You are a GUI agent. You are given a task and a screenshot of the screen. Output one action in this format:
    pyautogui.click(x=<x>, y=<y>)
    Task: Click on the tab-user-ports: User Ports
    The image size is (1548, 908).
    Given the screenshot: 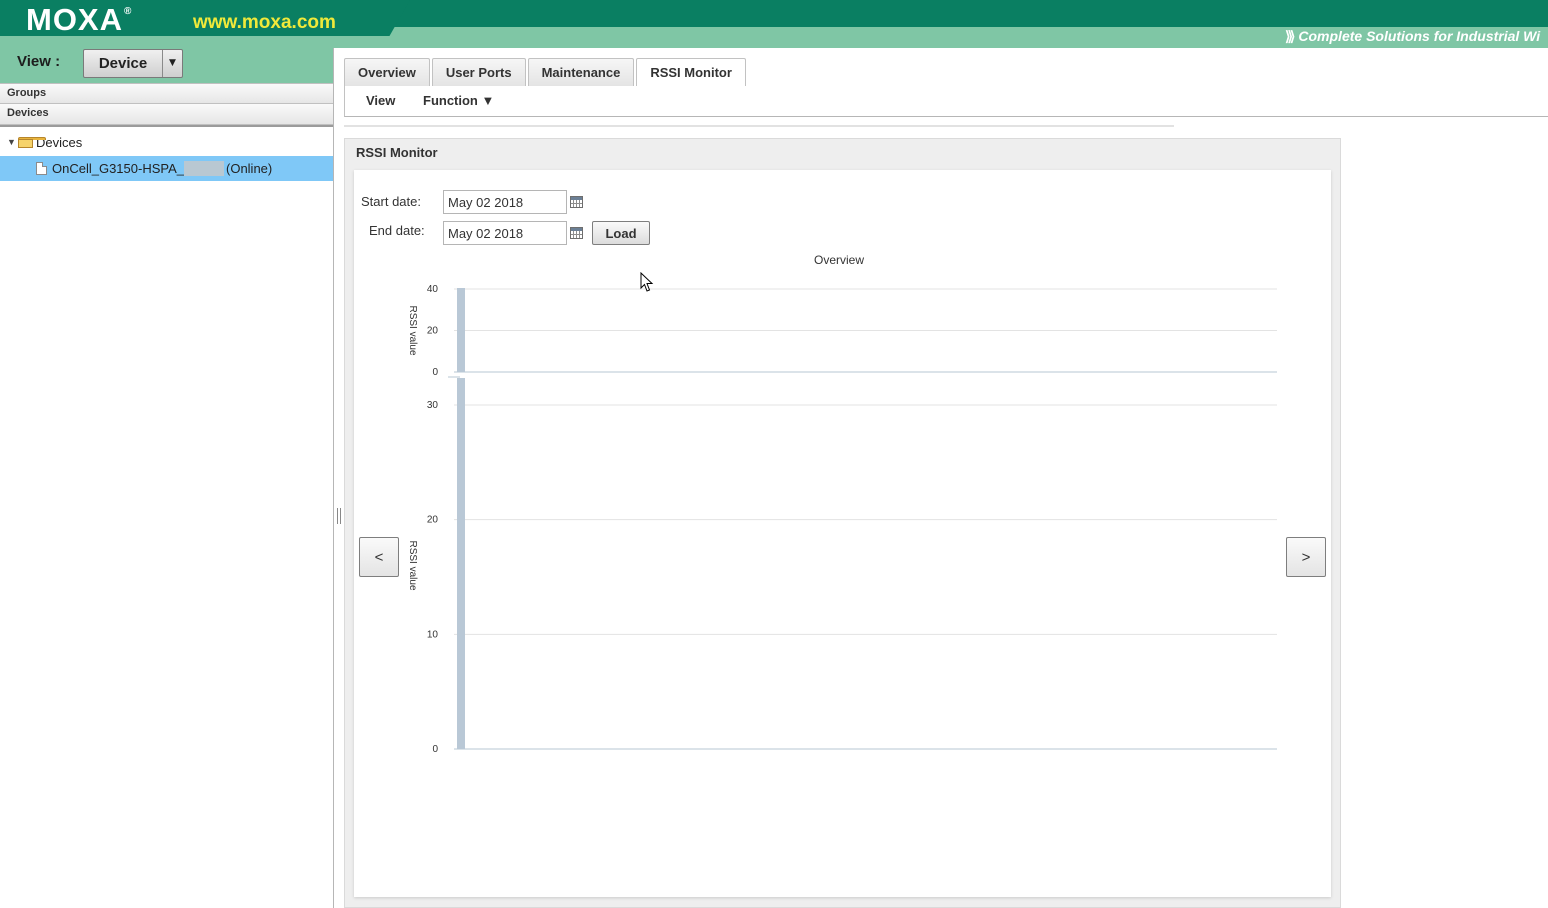 What is the action you would take?
    pyautogui.click(x=478, y=72)
    